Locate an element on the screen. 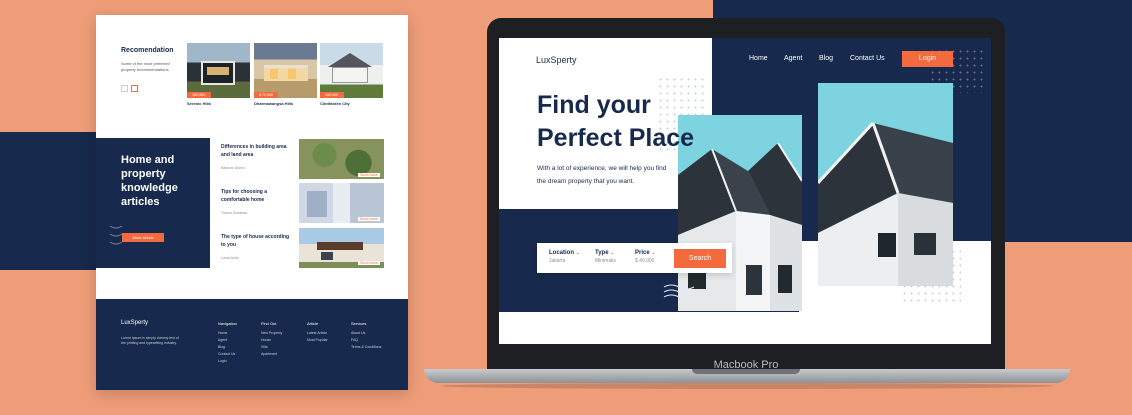 This screenshot has width=1132, height=415. footer-link: Villa is located at coordinates (271, 347).